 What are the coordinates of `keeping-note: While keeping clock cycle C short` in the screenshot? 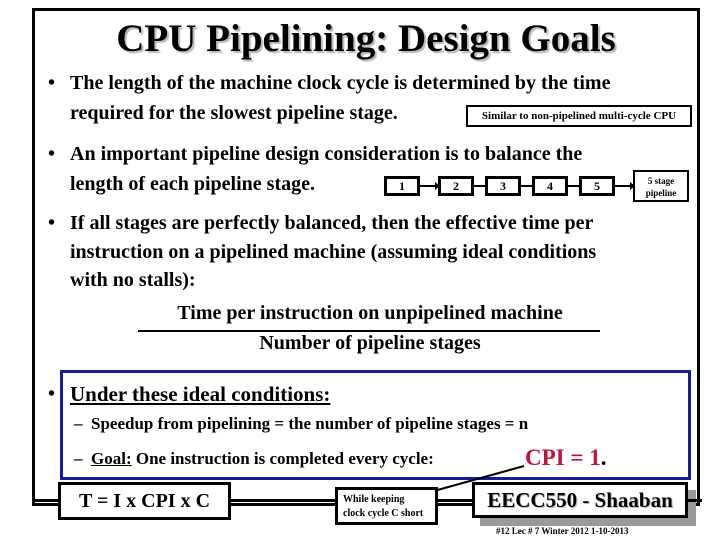 It's located at (386, 506).